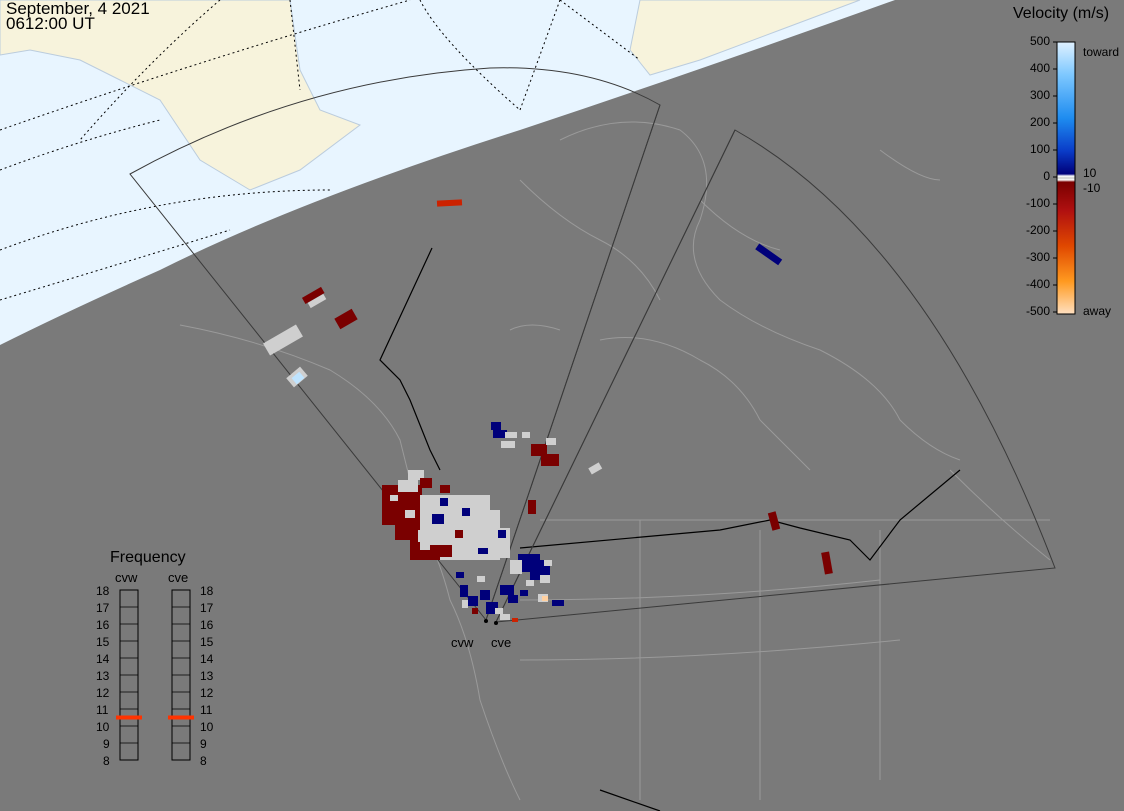 This screenshot has height=811, width=1124. Describe the element at coordinates (745, 38) in the screenshot. I see `greenland-land` at that location.